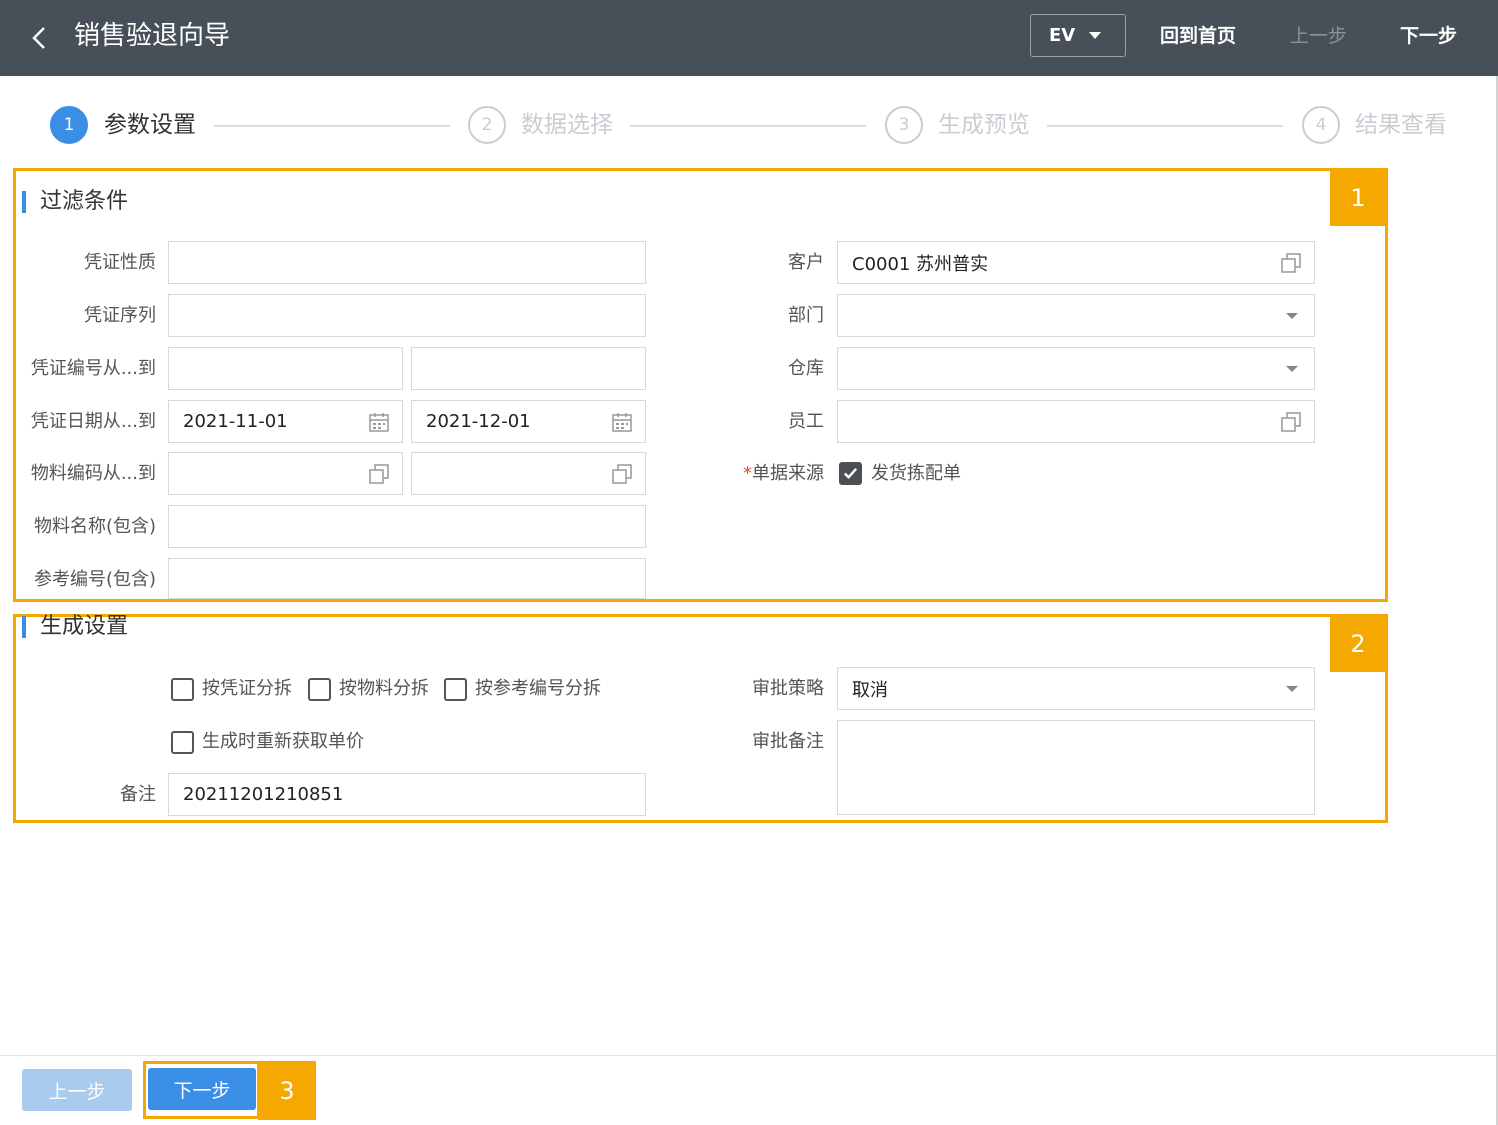  I want to click on prev-step-button: 上一步, so click(77, 1090).